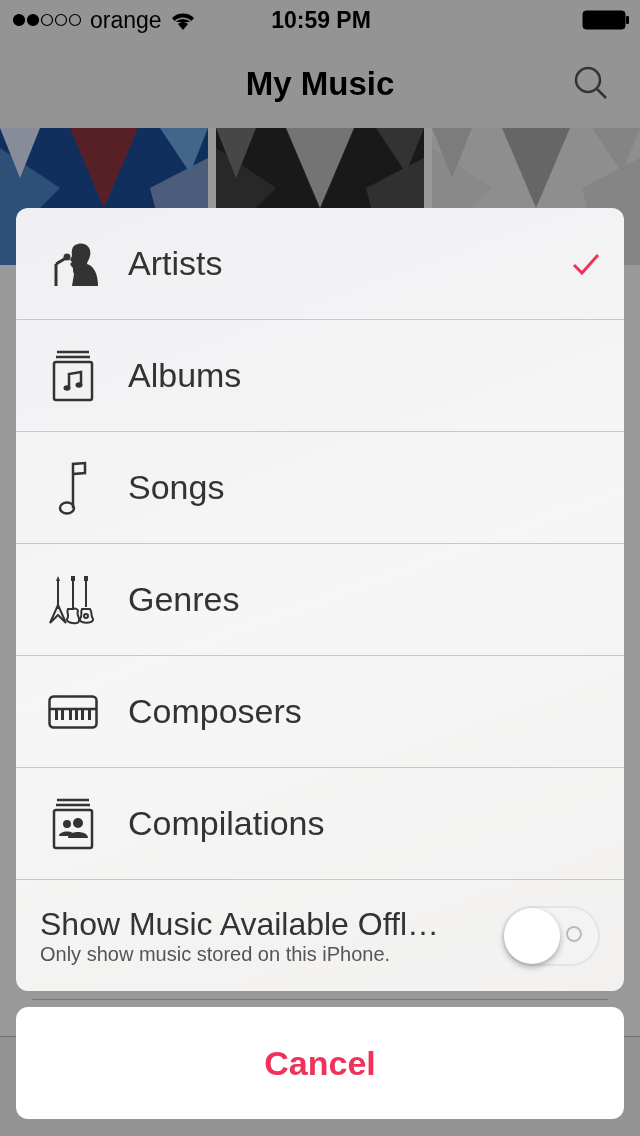 The height and width of the screenshot is (1136, 640). What do you see at coordinates (73, 823) in the screenshot?
I see `compilation-icon` at bounding box center [73, 823].